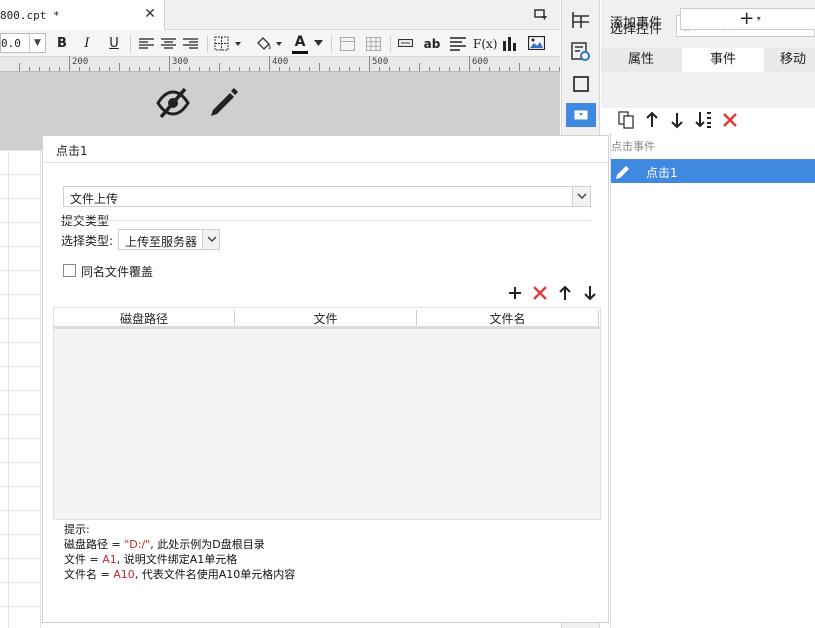 The image size is (815, 628). Describe the element at coordinates (144, 318) in the screenshot. I see `column-header-disk-path: 磁盘路径` at that location.